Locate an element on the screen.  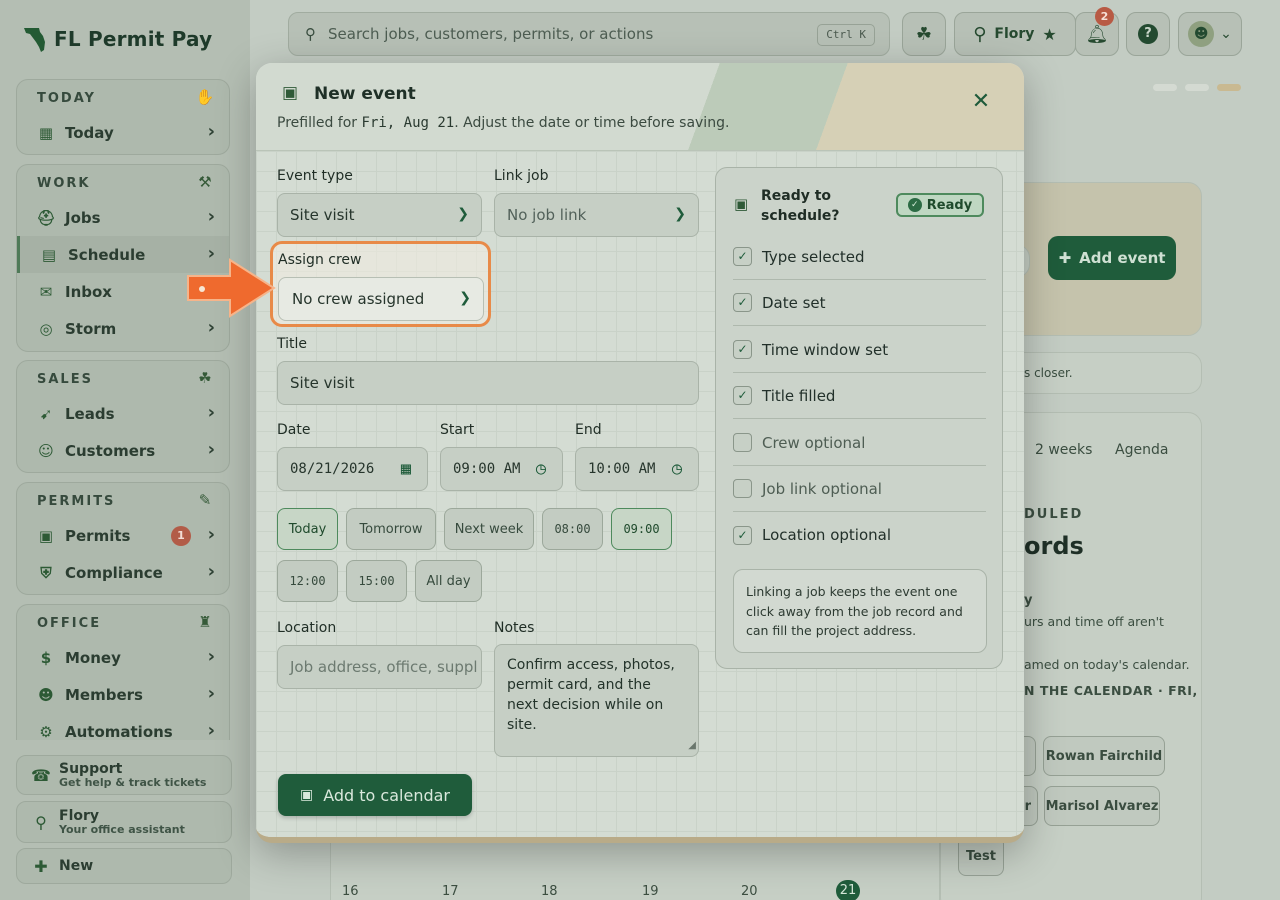
end-time-input: 10:00 AM ◷ is located at coordinates (637, 469).